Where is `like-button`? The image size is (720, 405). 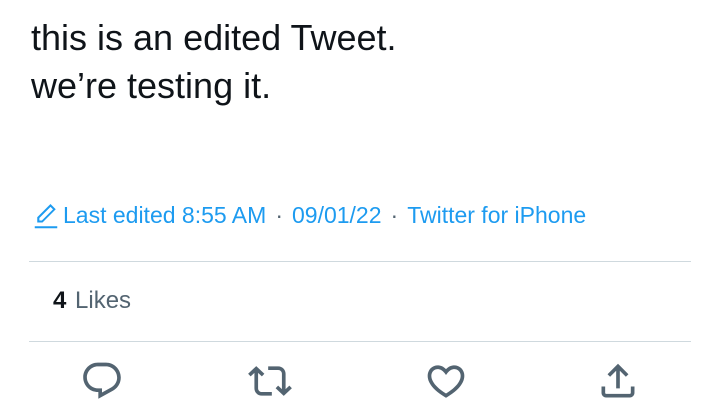 like-button is located at coordinates (446, 381).